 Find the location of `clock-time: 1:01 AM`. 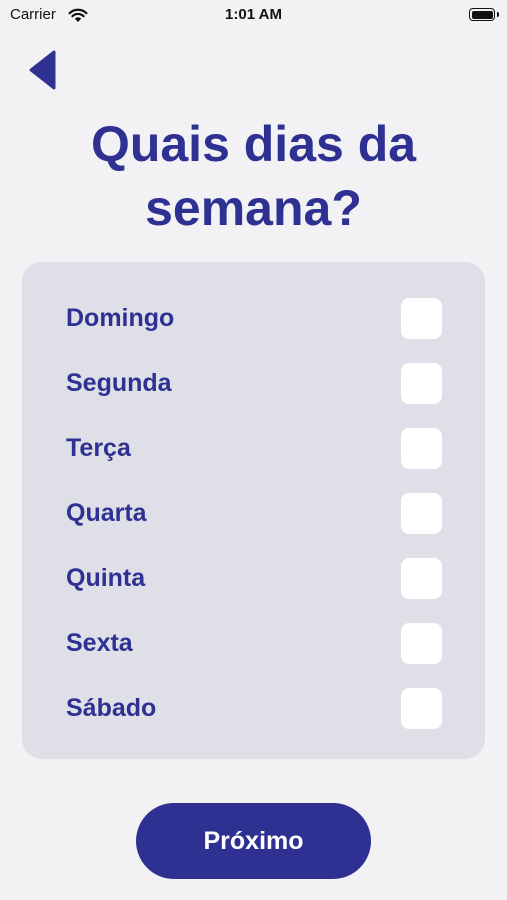

clock-time: 1:01 AM is located at coordinates (253, 14).